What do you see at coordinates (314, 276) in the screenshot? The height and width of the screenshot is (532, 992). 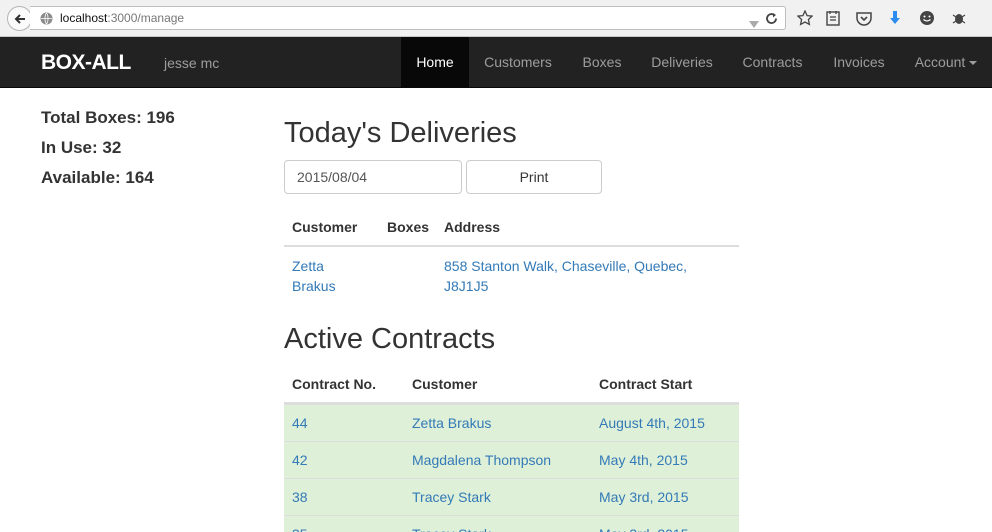 I see `delivery-customer-link: Zetta Brakus` at bounding box center [314, 276].